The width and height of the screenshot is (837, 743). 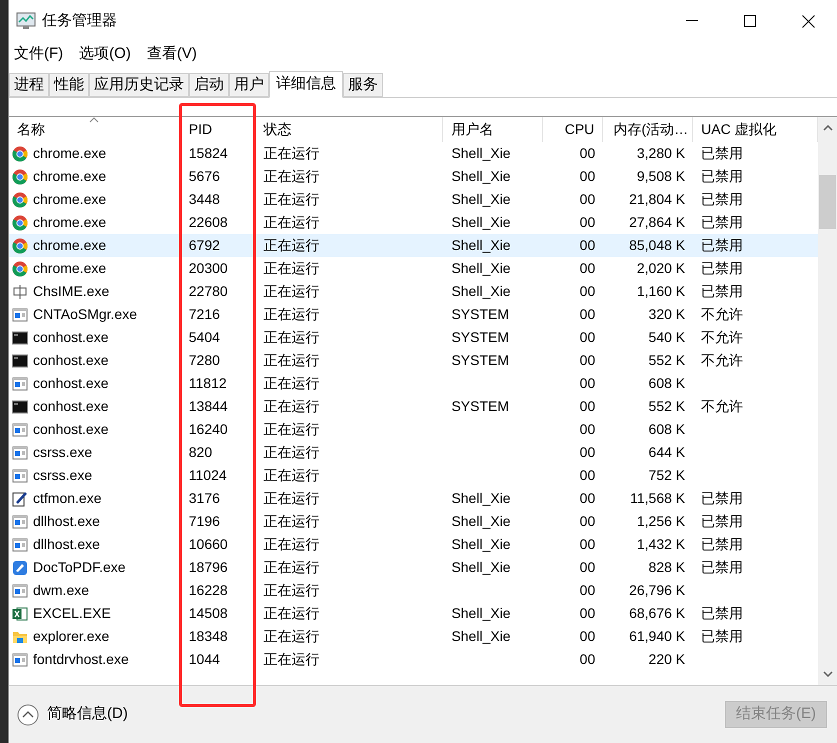 What do you see at coordinates (413, 659) in the screenshot?
I see `table-row: fontdrvhost.exe 1044 正在运行 00 220 K` at bounding box center [413, 659].